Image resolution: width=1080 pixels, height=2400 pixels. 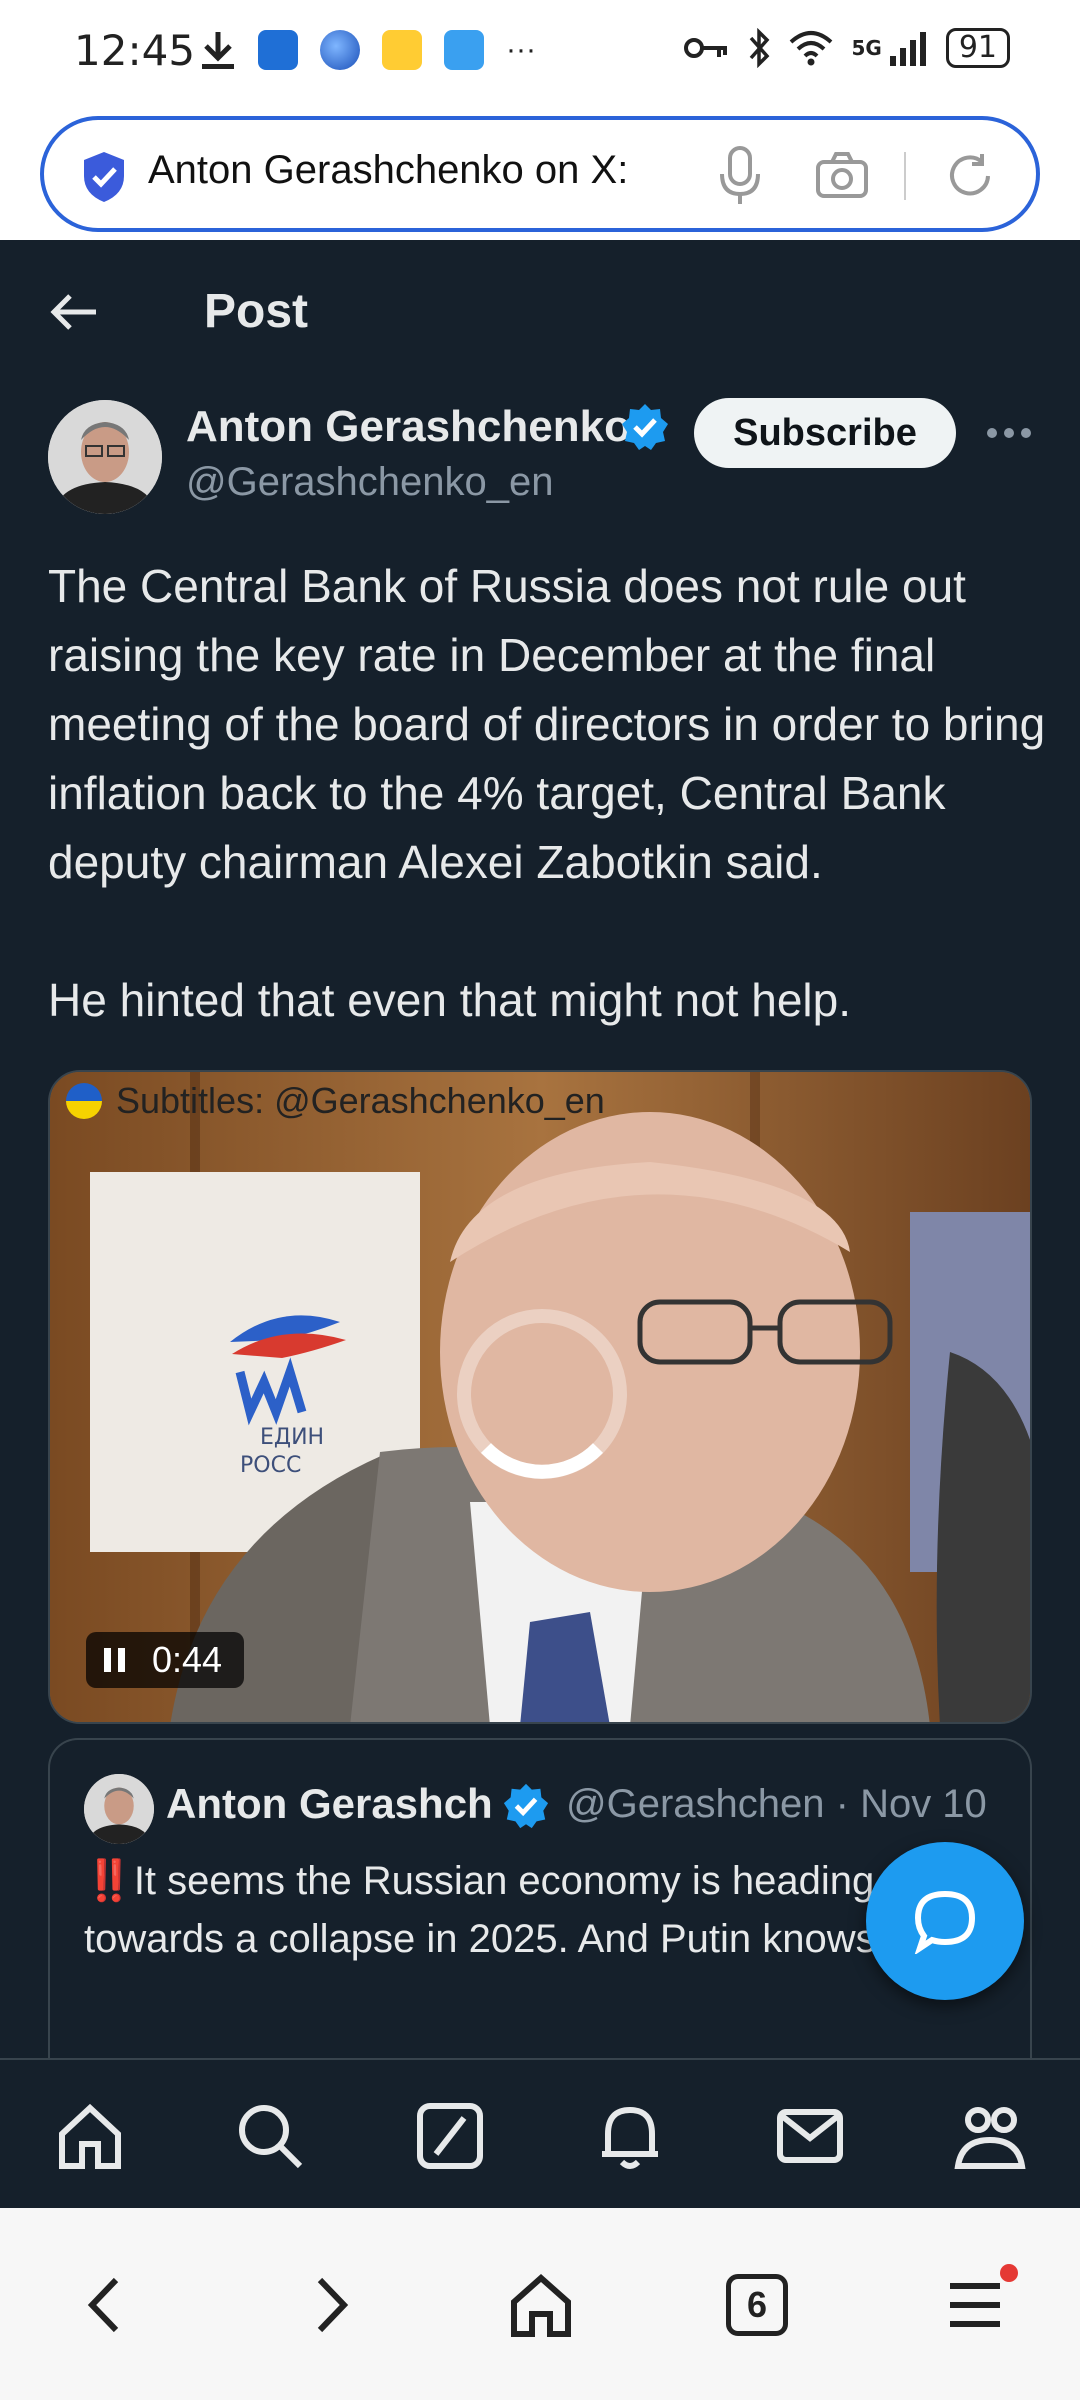 I want to click on video-time-badge: 0:44, so click(x=165, y=1660).